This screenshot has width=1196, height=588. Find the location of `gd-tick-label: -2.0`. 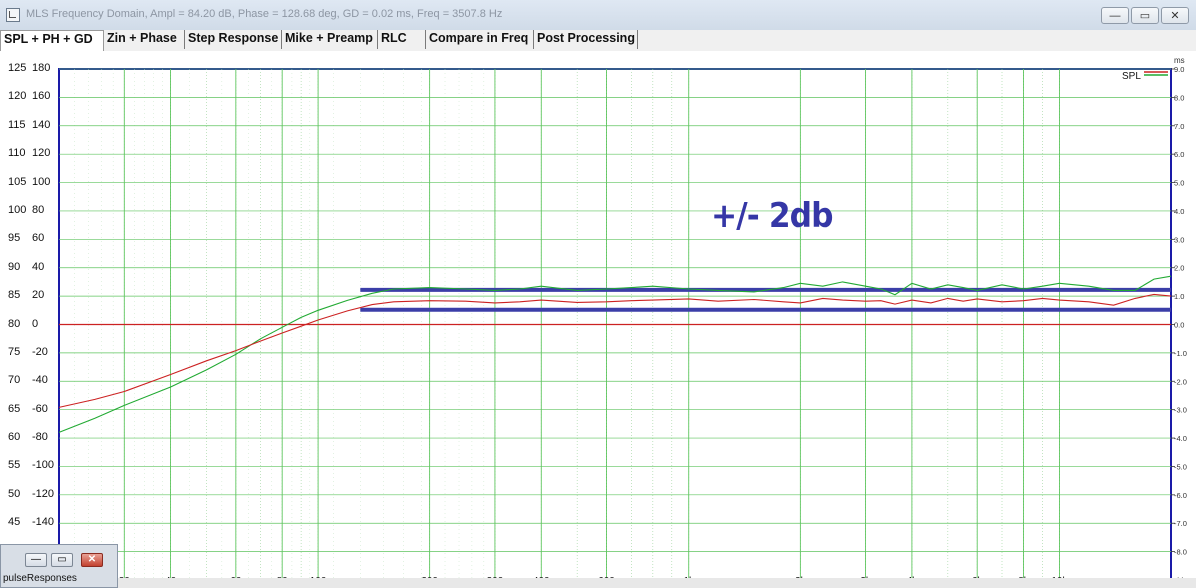

gd-tick-label: -2.0 is located at coordinates (1180, 381).